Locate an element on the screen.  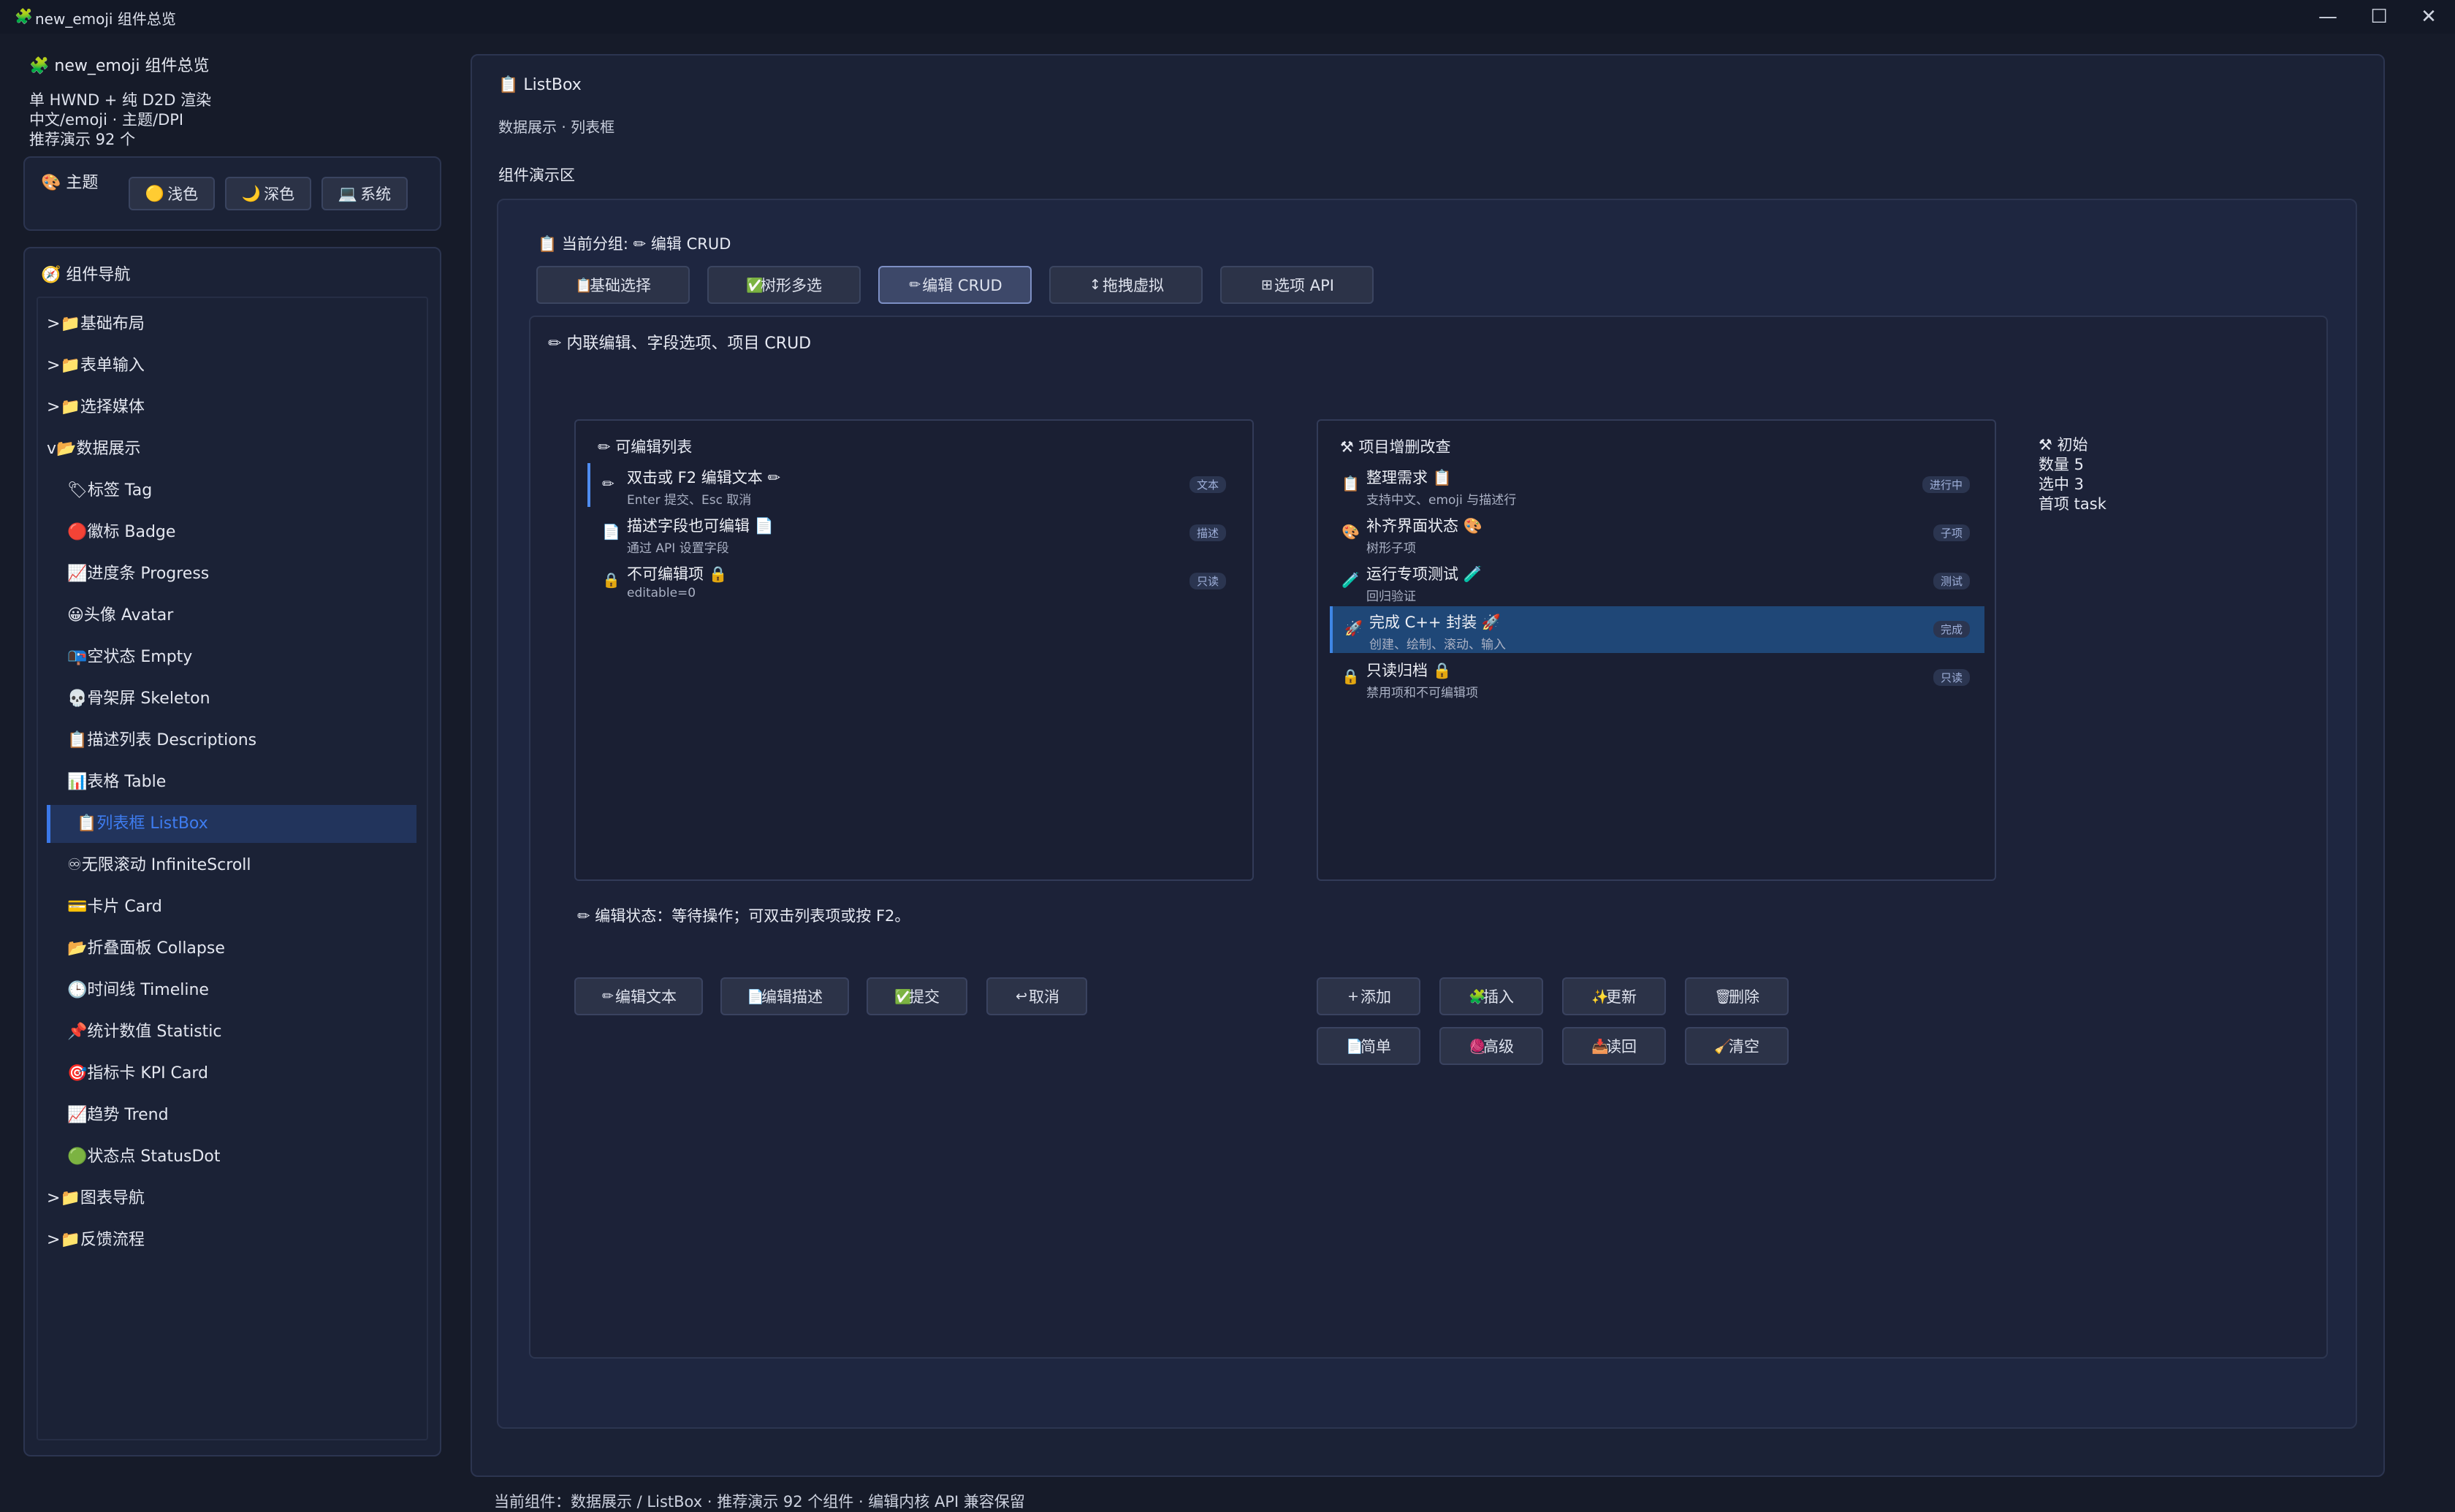
sidebar-item: >📁选择媒体 is located at coordinates (231, 408).